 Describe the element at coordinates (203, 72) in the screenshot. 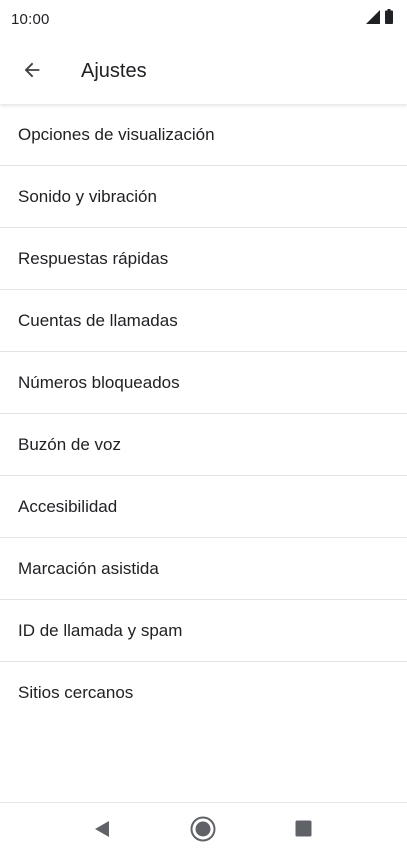

I see `app-bar: Ajustes` at that location.